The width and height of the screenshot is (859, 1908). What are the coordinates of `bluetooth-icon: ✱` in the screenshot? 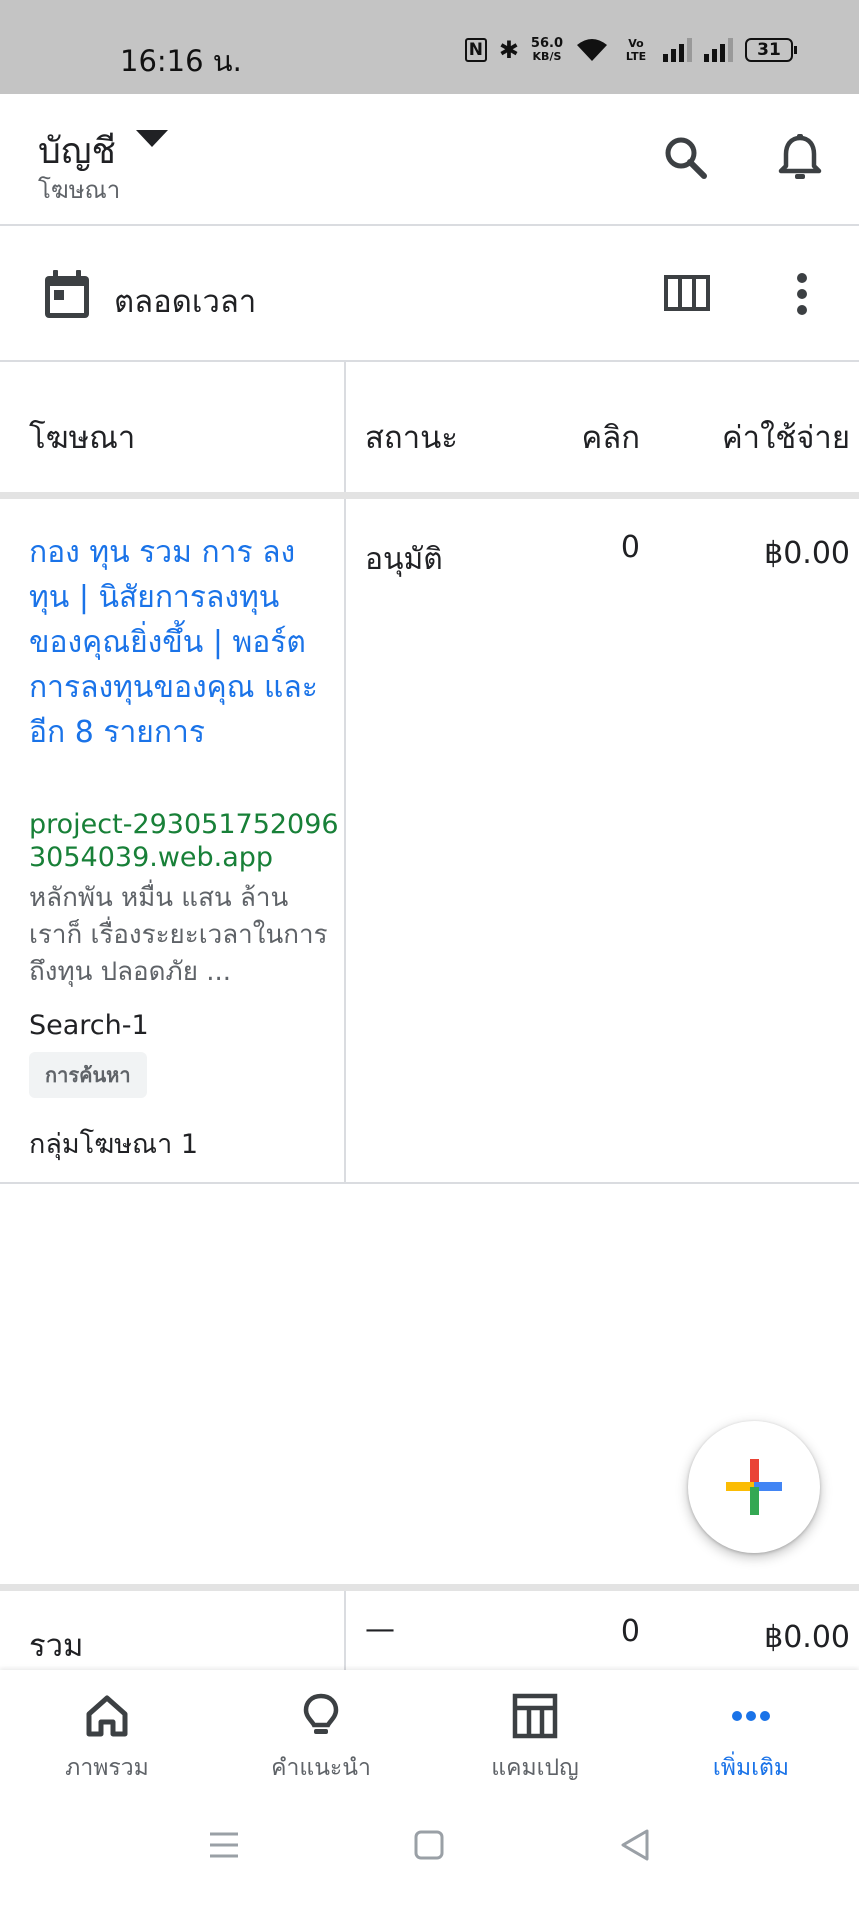 It's located at (508, 50).